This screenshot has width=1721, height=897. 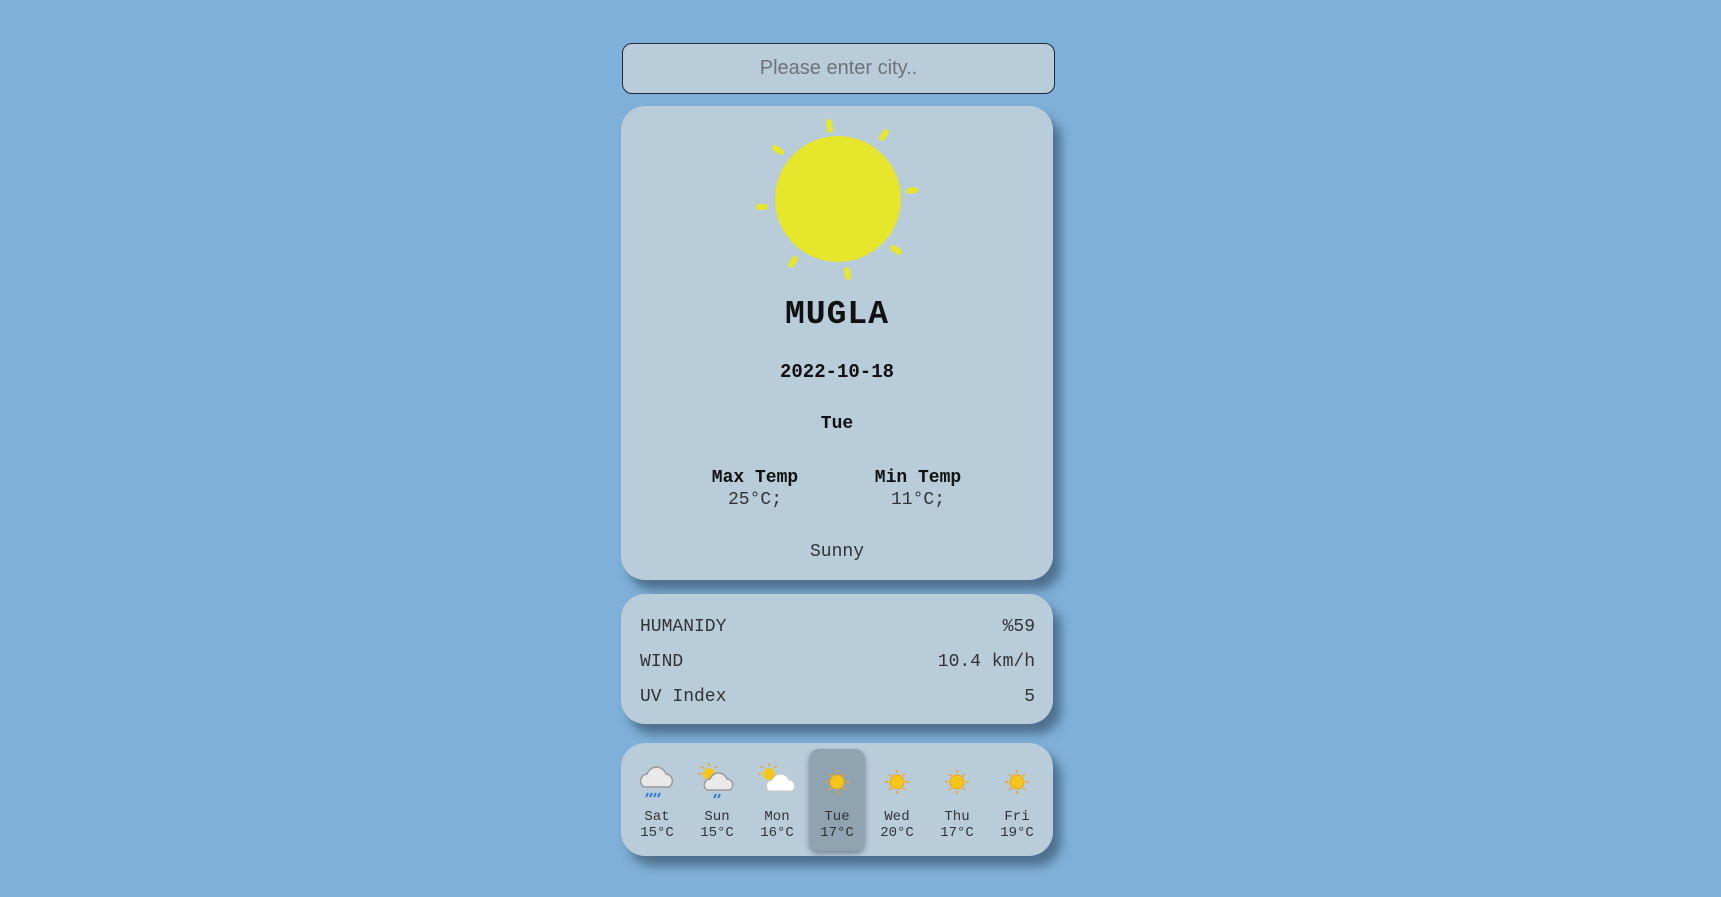 What do you see at coordinates (837, 662) in the screenshot?
I see `detail-row-wind: WIND 10.4 km/h` at bounding box center [837, 662].